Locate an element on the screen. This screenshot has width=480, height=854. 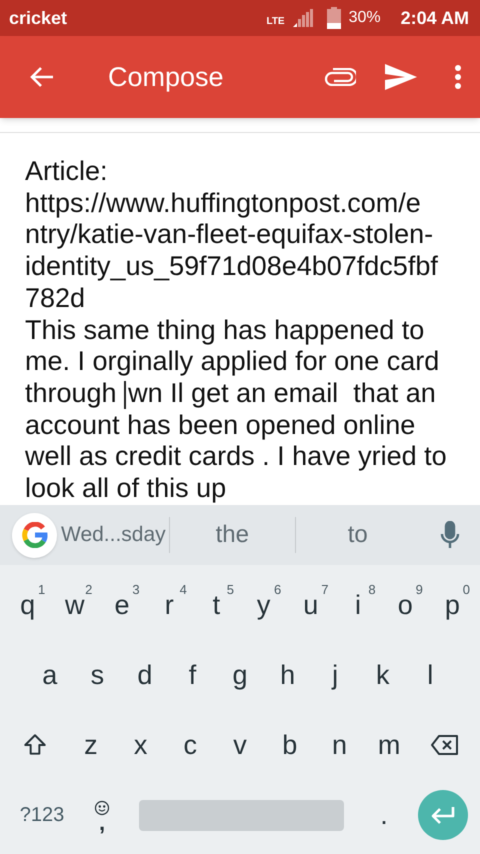
keyboard-key: b is located at coordinates (289, 745).